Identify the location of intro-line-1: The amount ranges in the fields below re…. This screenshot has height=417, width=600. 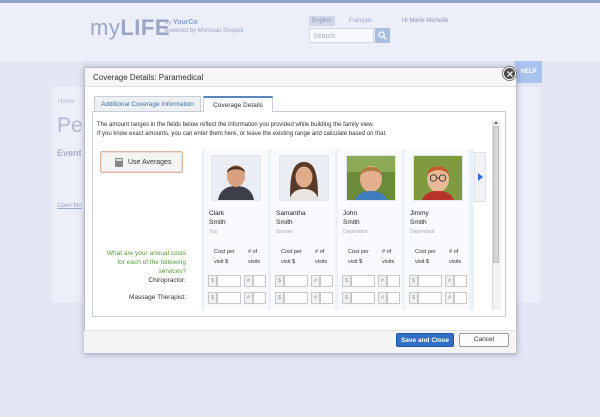
(235, 125).